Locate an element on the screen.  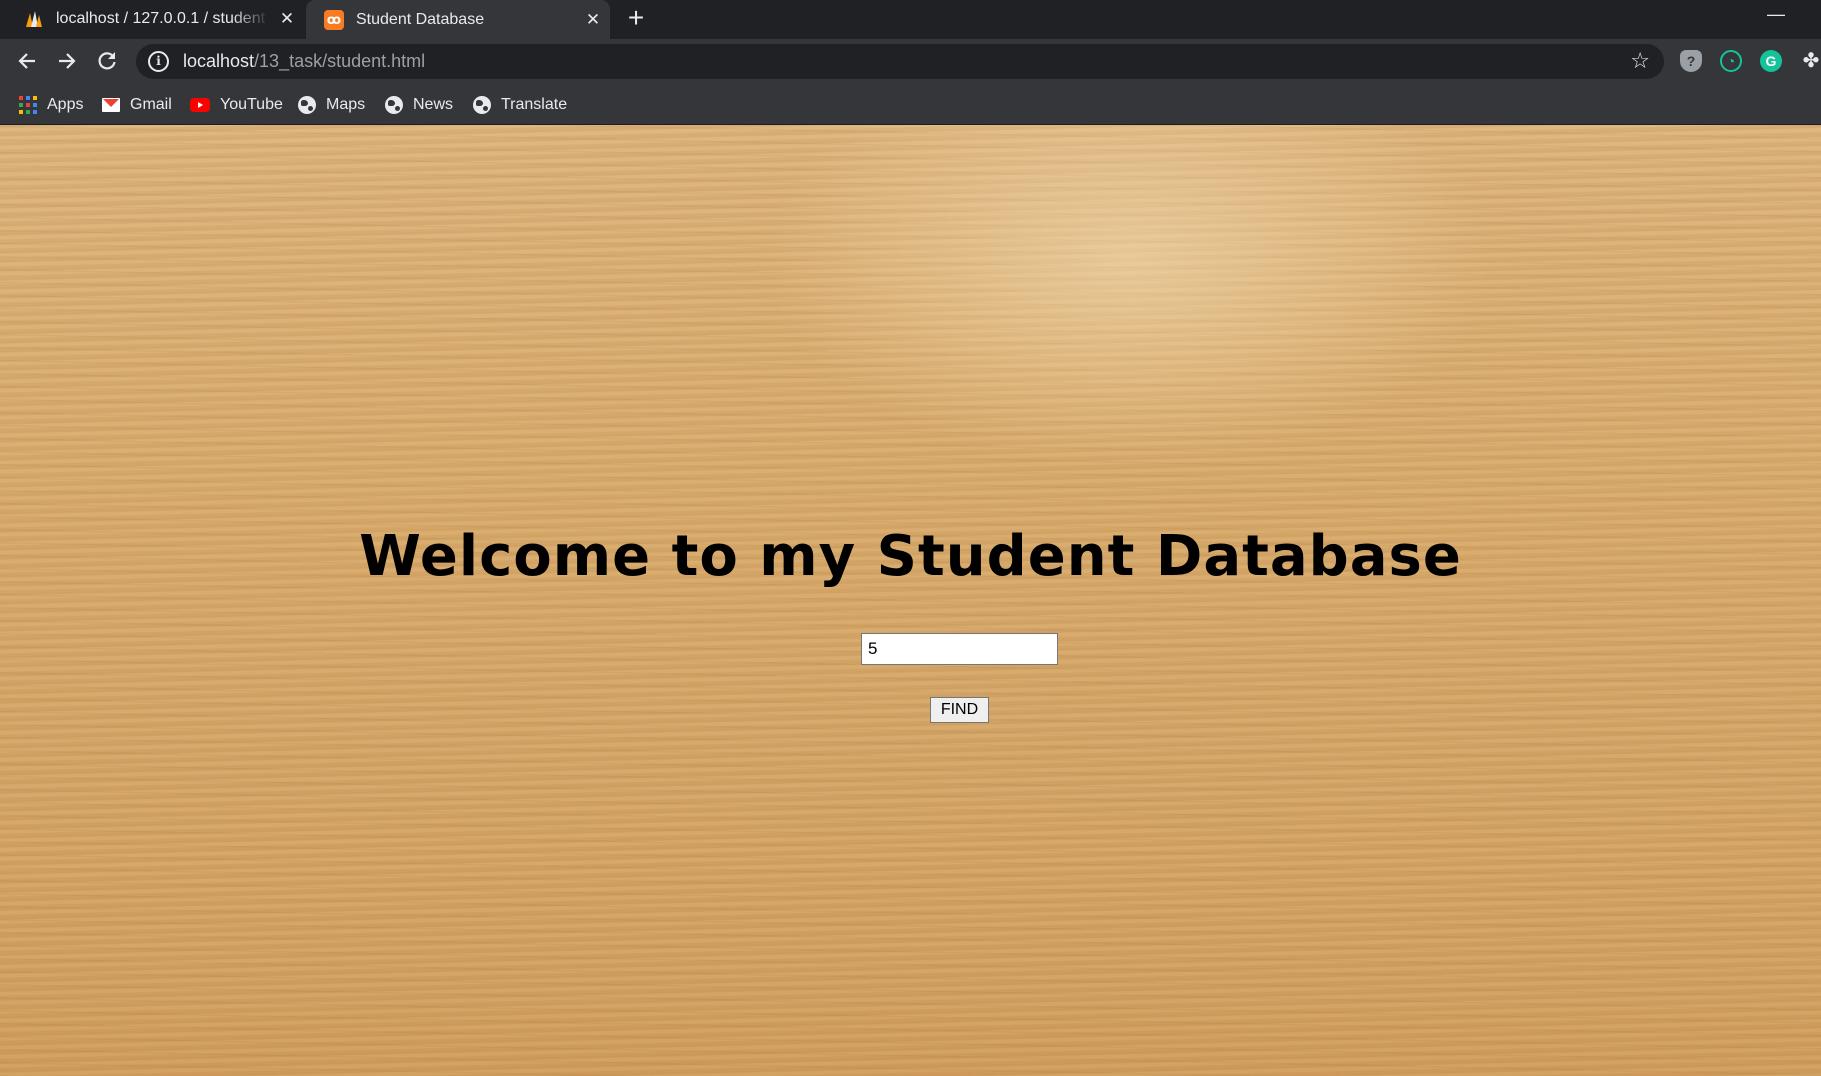
tab-student-database: ꝏ Student Database ✕ is located at coordinates (458, 19).